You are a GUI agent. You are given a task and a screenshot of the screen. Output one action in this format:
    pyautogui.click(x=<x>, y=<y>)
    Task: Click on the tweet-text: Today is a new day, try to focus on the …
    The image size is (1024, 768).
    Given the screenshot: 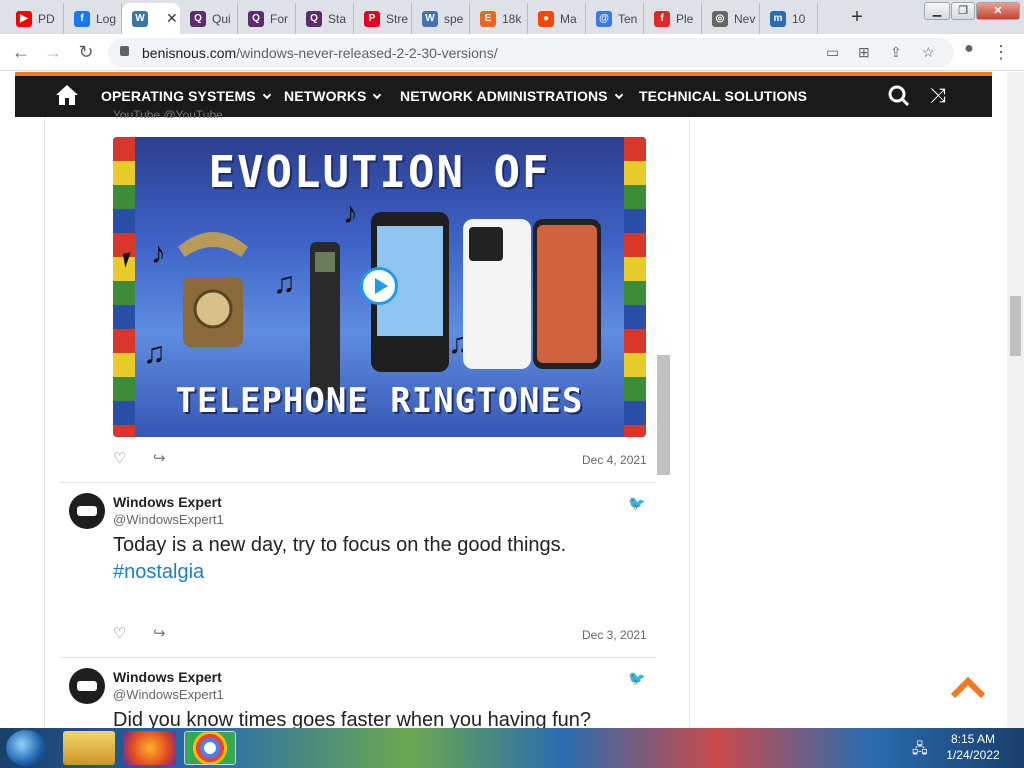 What is the action you would take?
    pyautogui.click(x=340, y=545)
    